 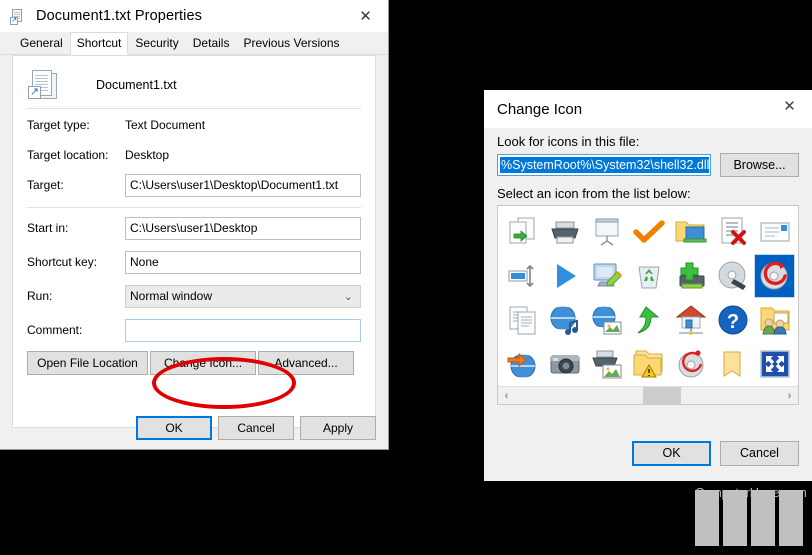 I want to click on tab-shortcut: Shortcut, so click(x=99, y=43).